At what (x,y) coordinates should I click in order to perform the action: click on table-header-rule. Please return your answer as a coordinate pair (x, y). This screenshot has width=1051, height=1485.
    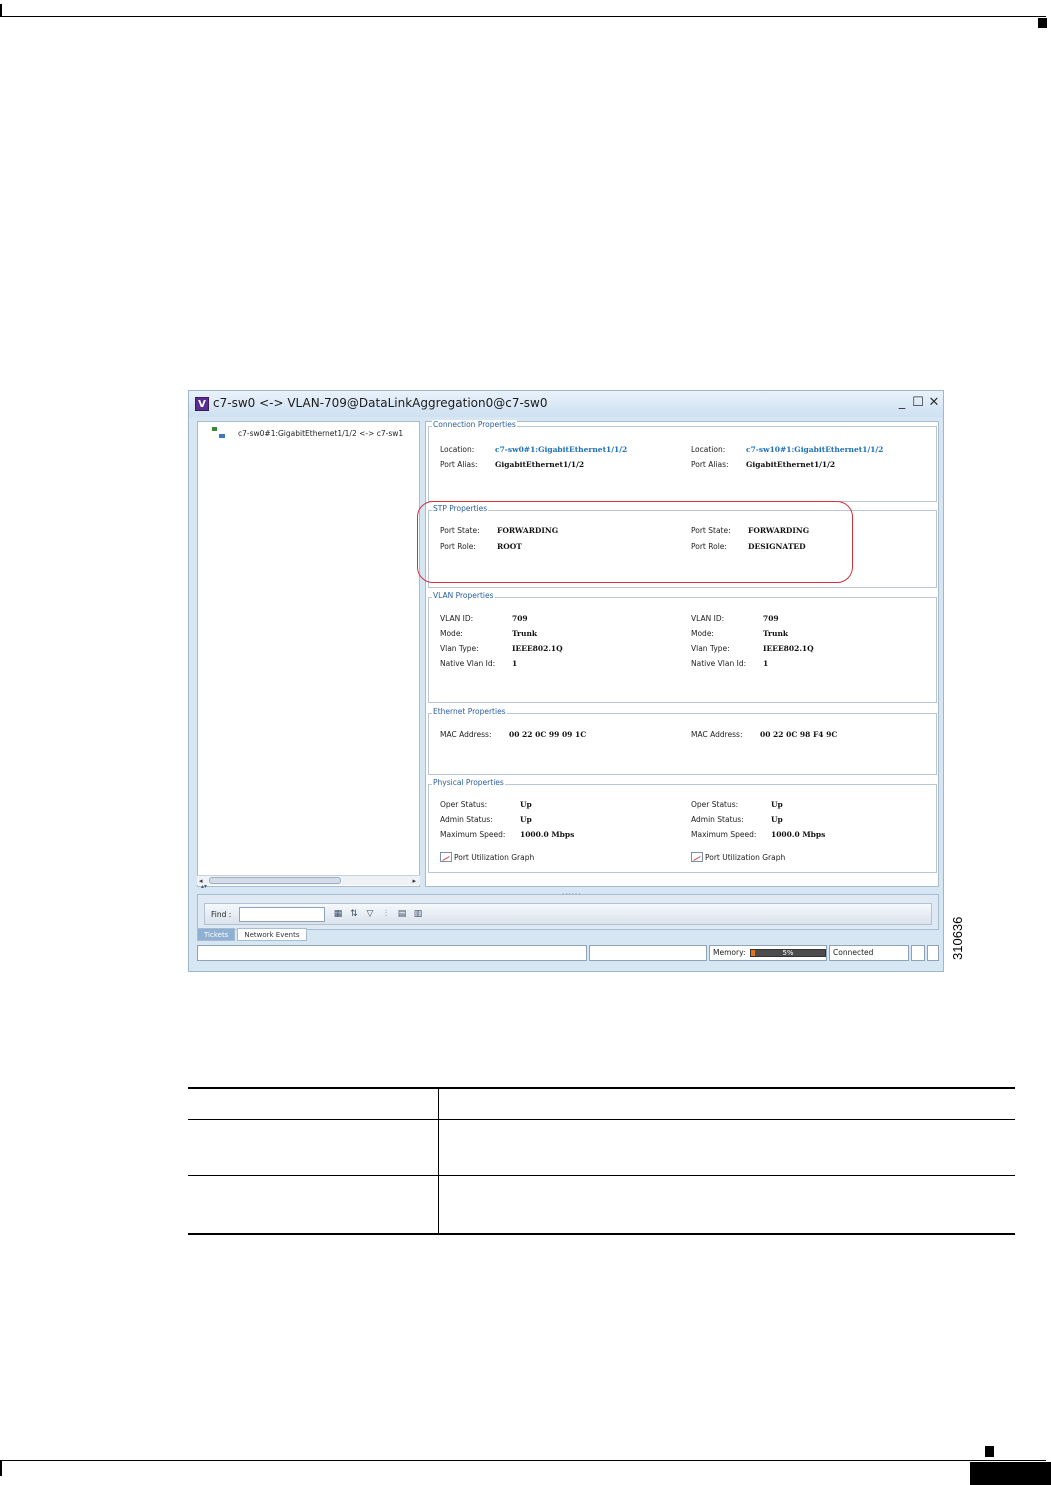
    Looking at the image, I should click on (601, 1119).